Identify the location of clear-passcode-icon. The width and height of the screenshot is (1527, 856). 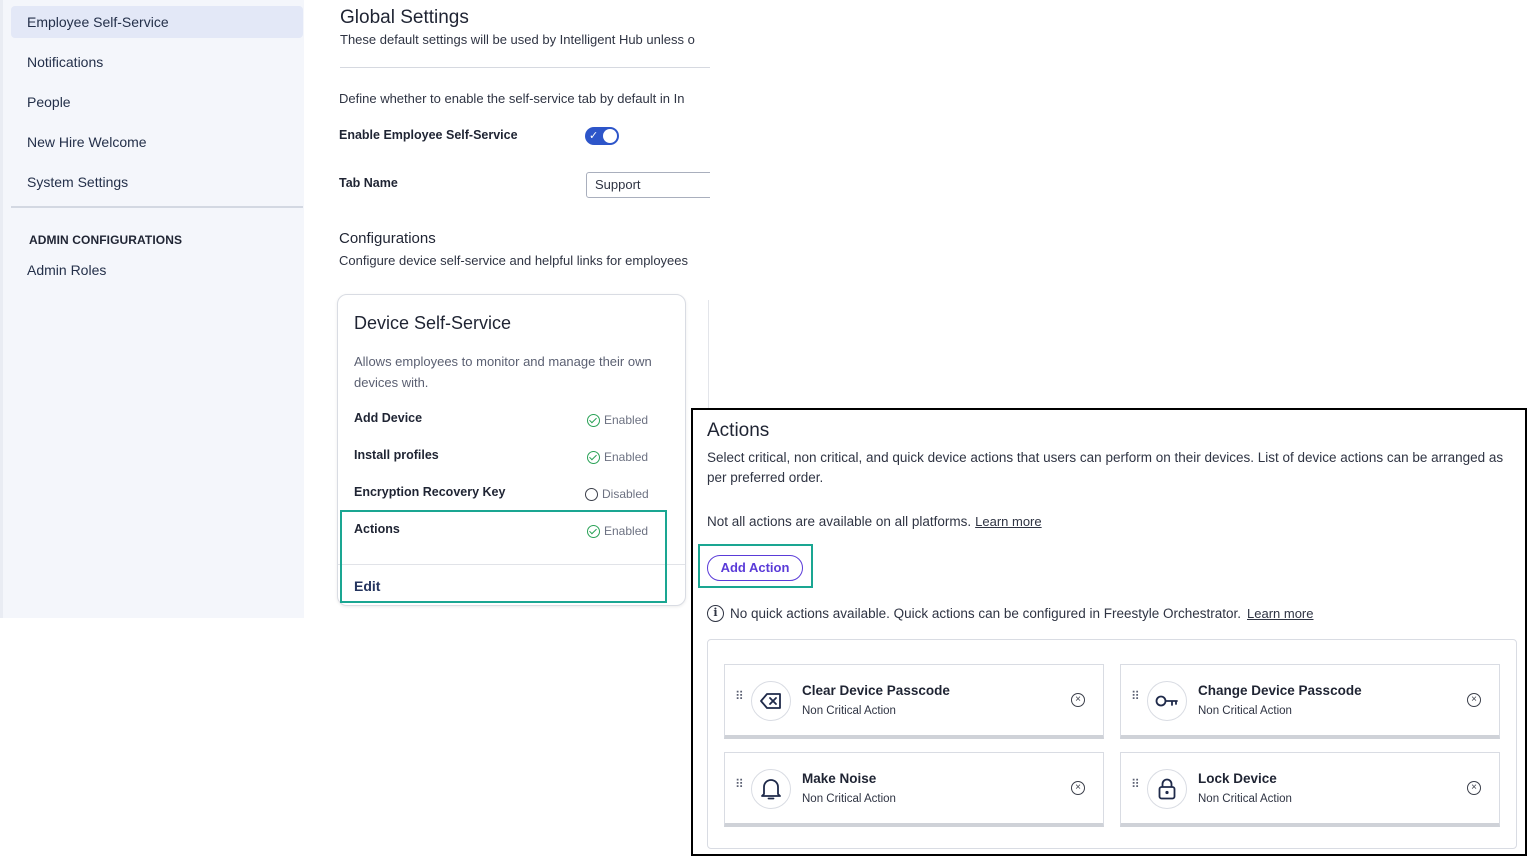
(771, 701).